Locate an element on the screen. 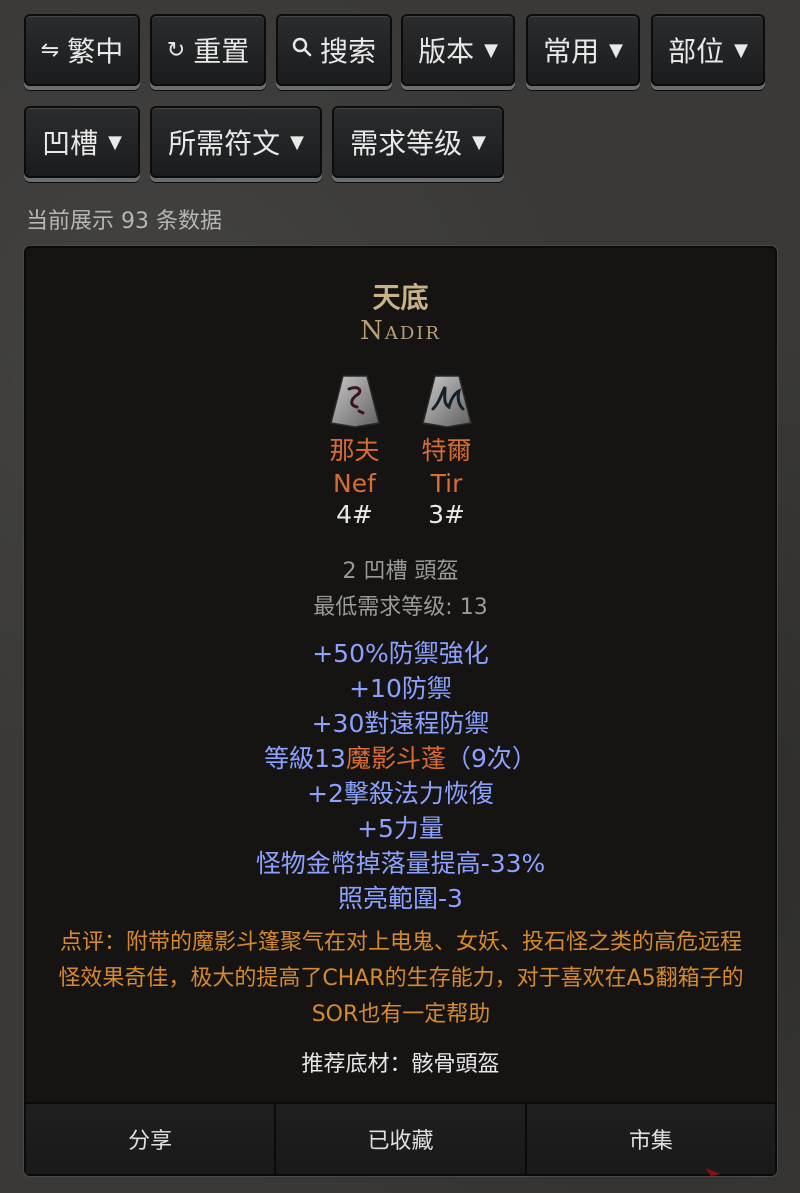 The height and width of the screenshot is (1193, 800). stat-line: 照亮範圍-3 is located at coordinates (400, 898).